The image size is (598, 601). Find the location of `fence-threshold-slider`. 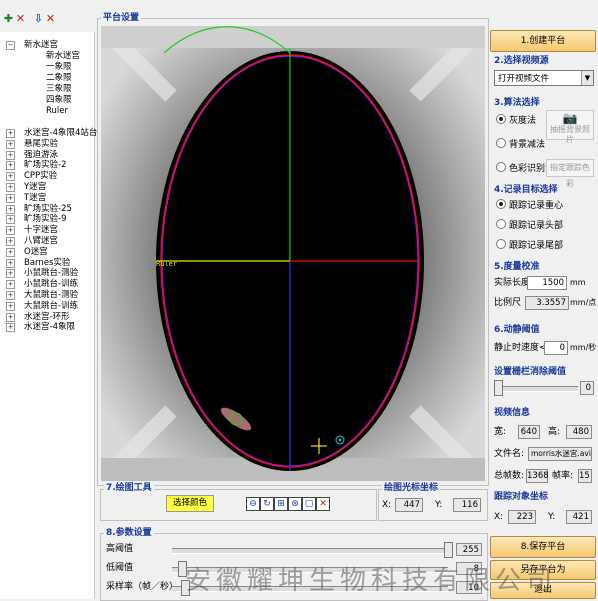

fence-threshold-slider is located at coordinates (537, 389).